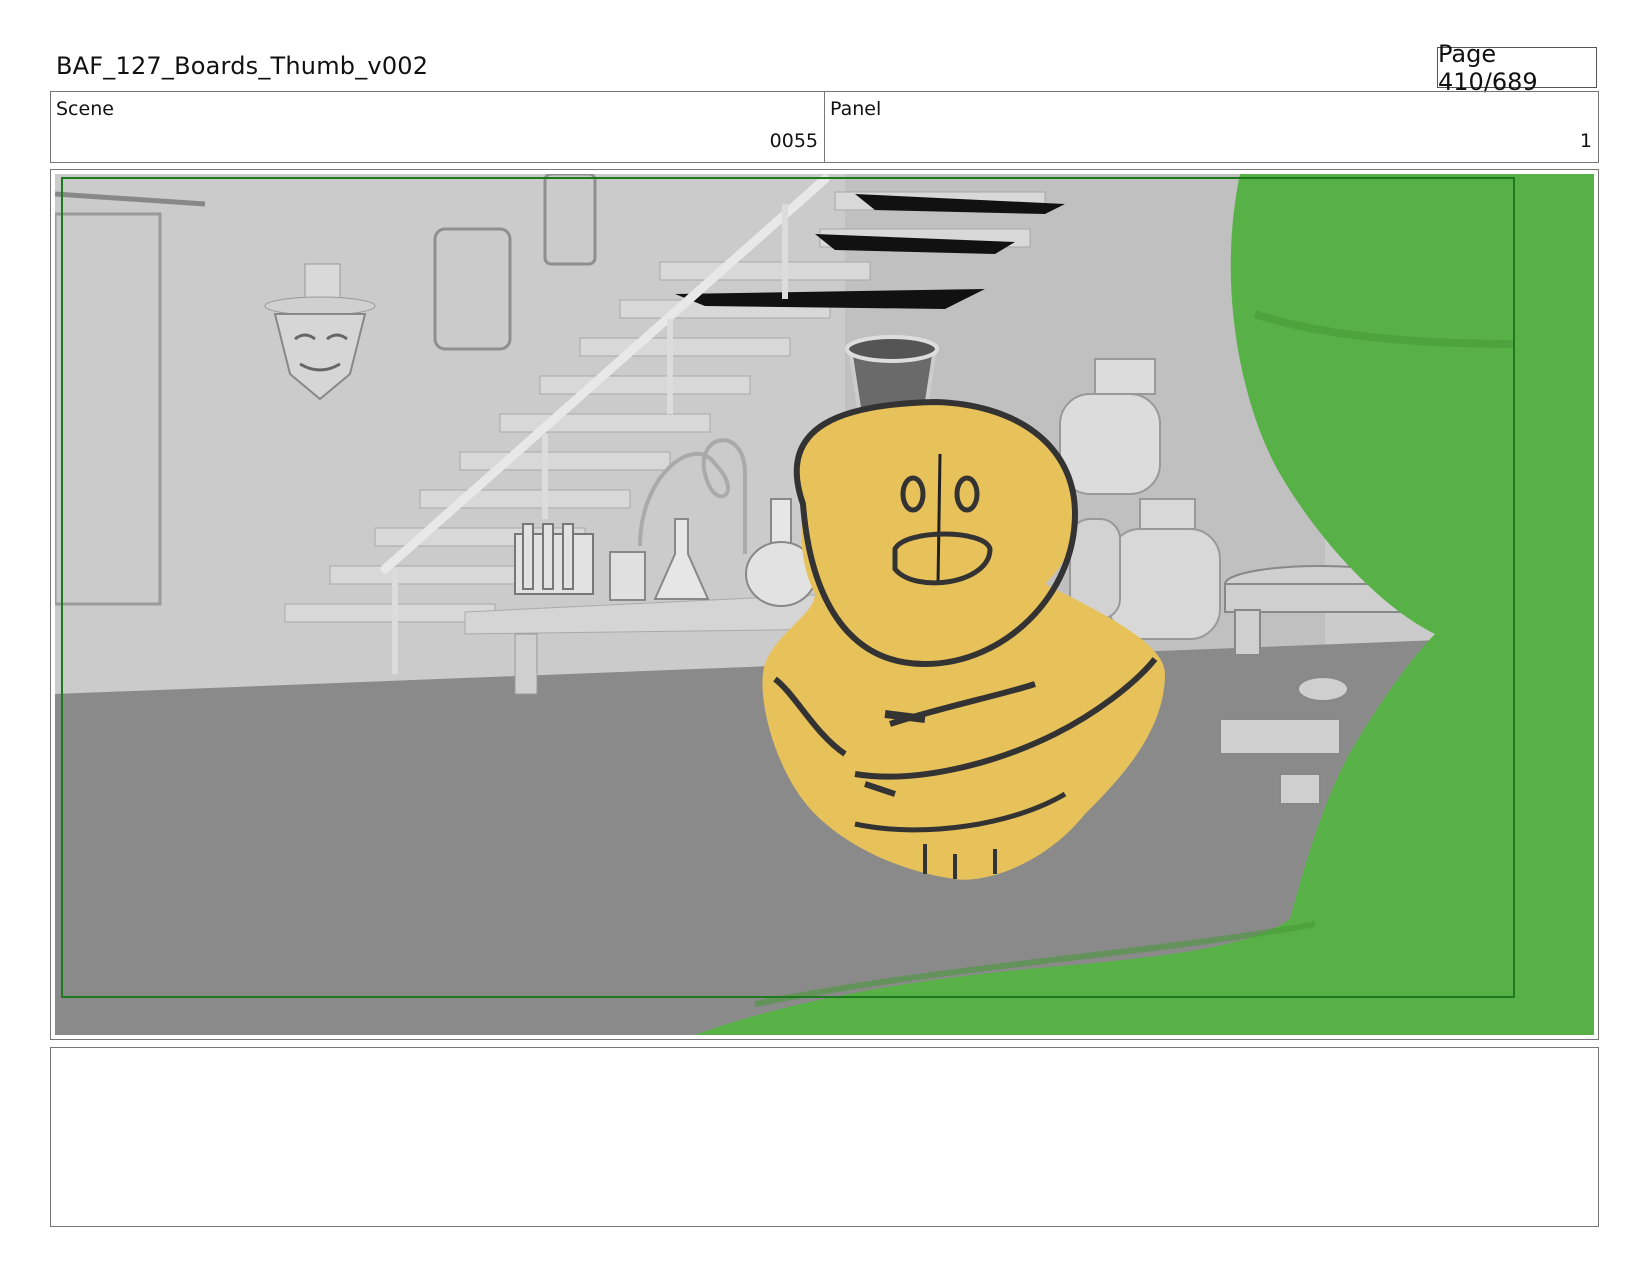 This screenshot has height=1275, width=1650. Describe the element at coordinates (1211, 127) in the screenshot. I see `panel-cell: Panel 1` at that location.